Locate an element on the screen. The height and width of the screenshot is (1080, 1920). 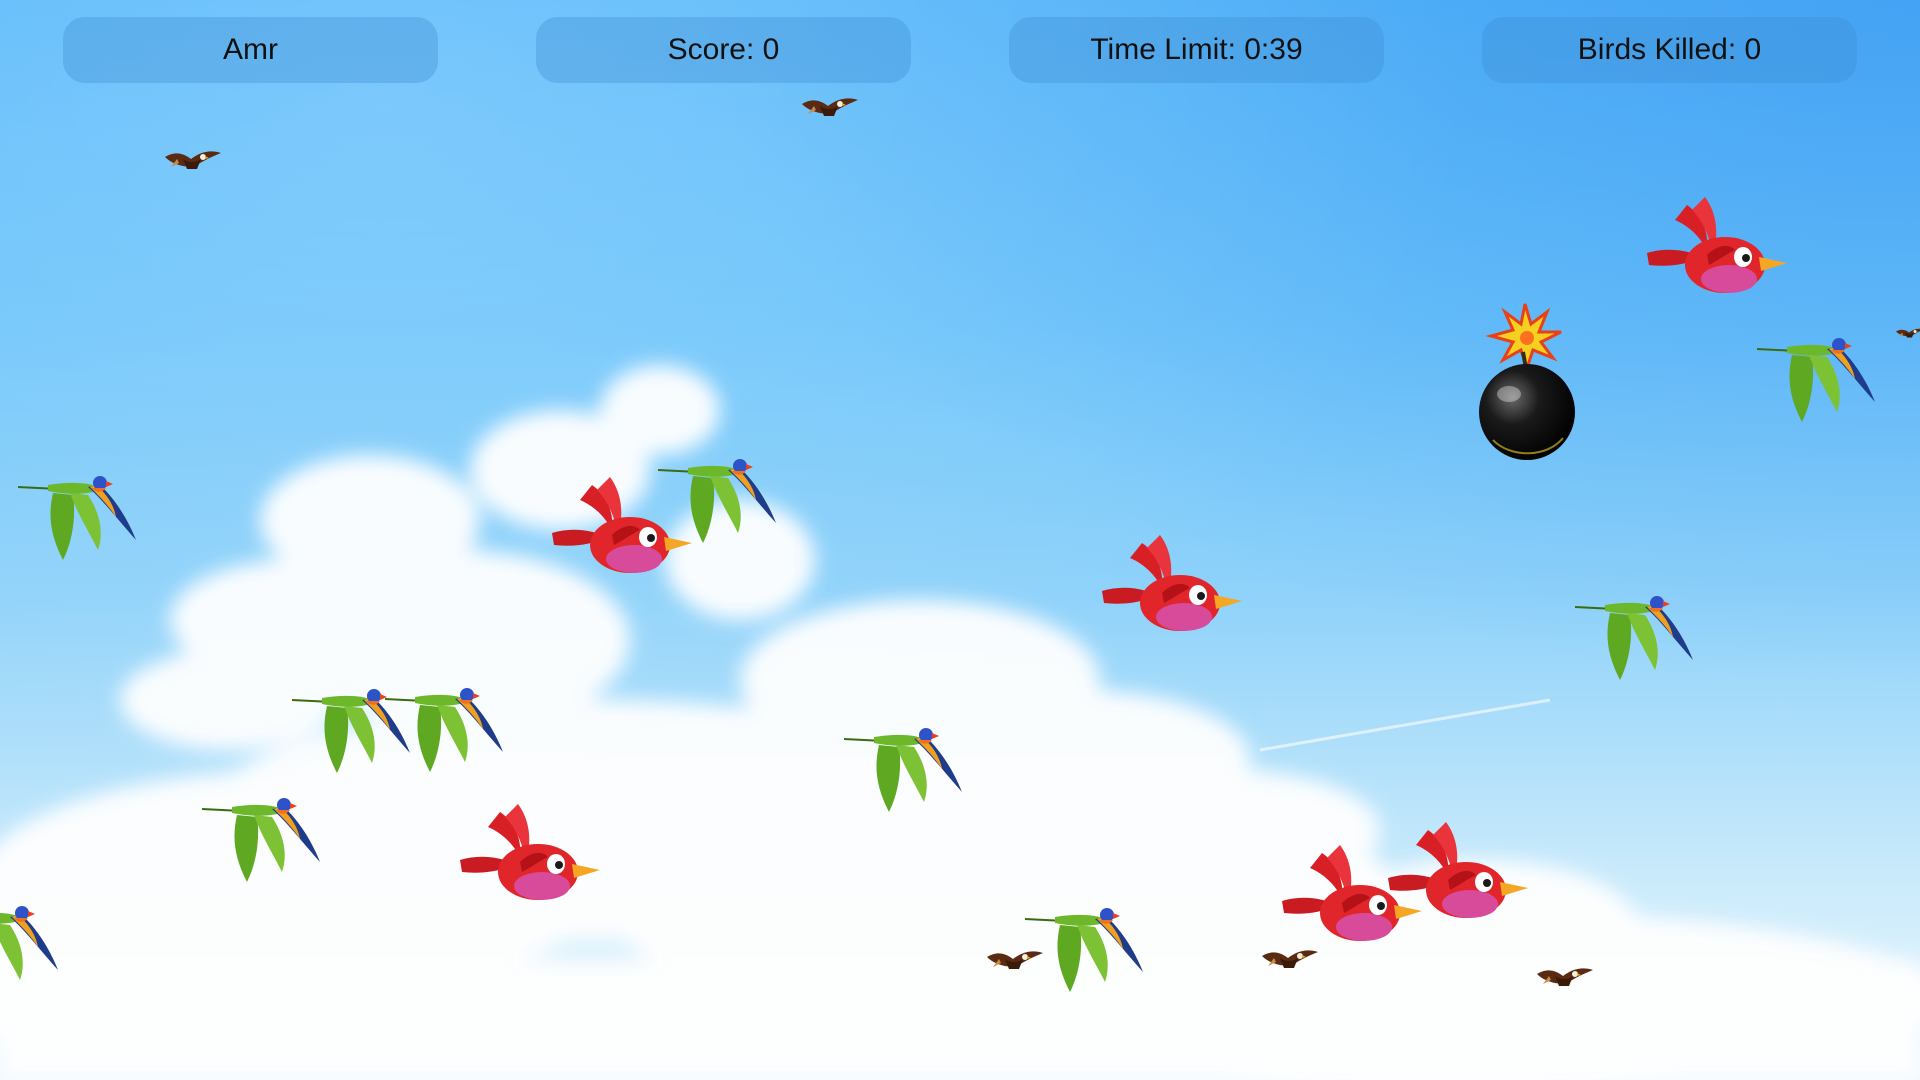
time-limit-text: Time Limit: 0:39 is located at coordinates (1196, 49).